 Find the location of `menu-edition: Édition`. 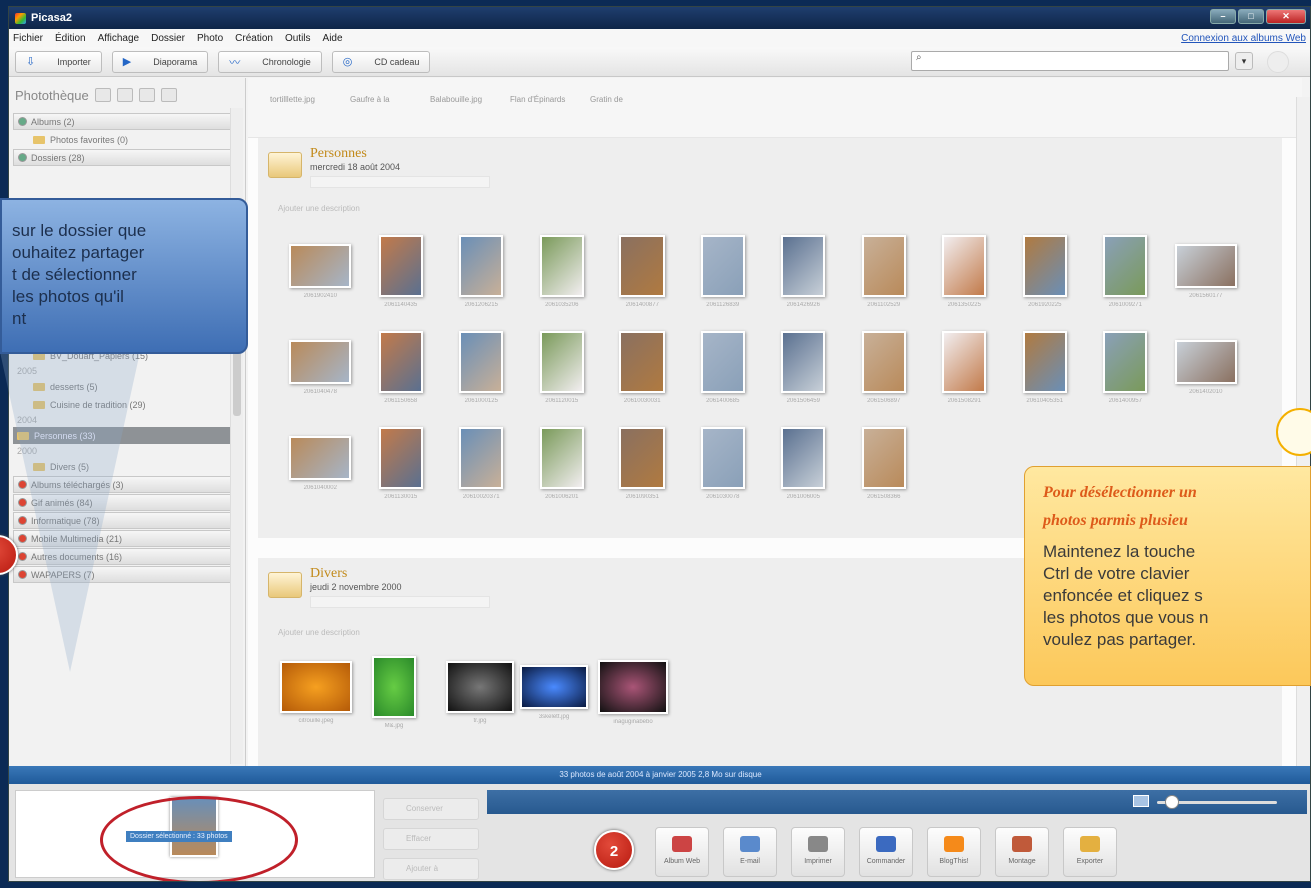

menu-edition: Édition is located at coordinates (70, 38).